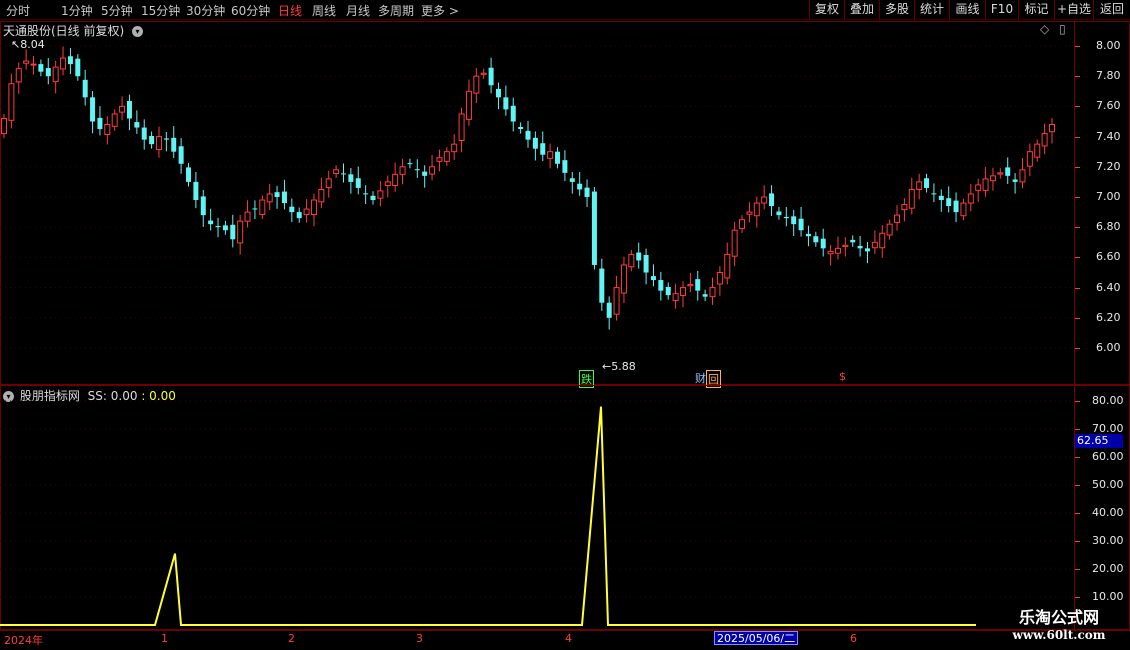  I want to click on multi-stock-button: 多股, so click(896, 10).